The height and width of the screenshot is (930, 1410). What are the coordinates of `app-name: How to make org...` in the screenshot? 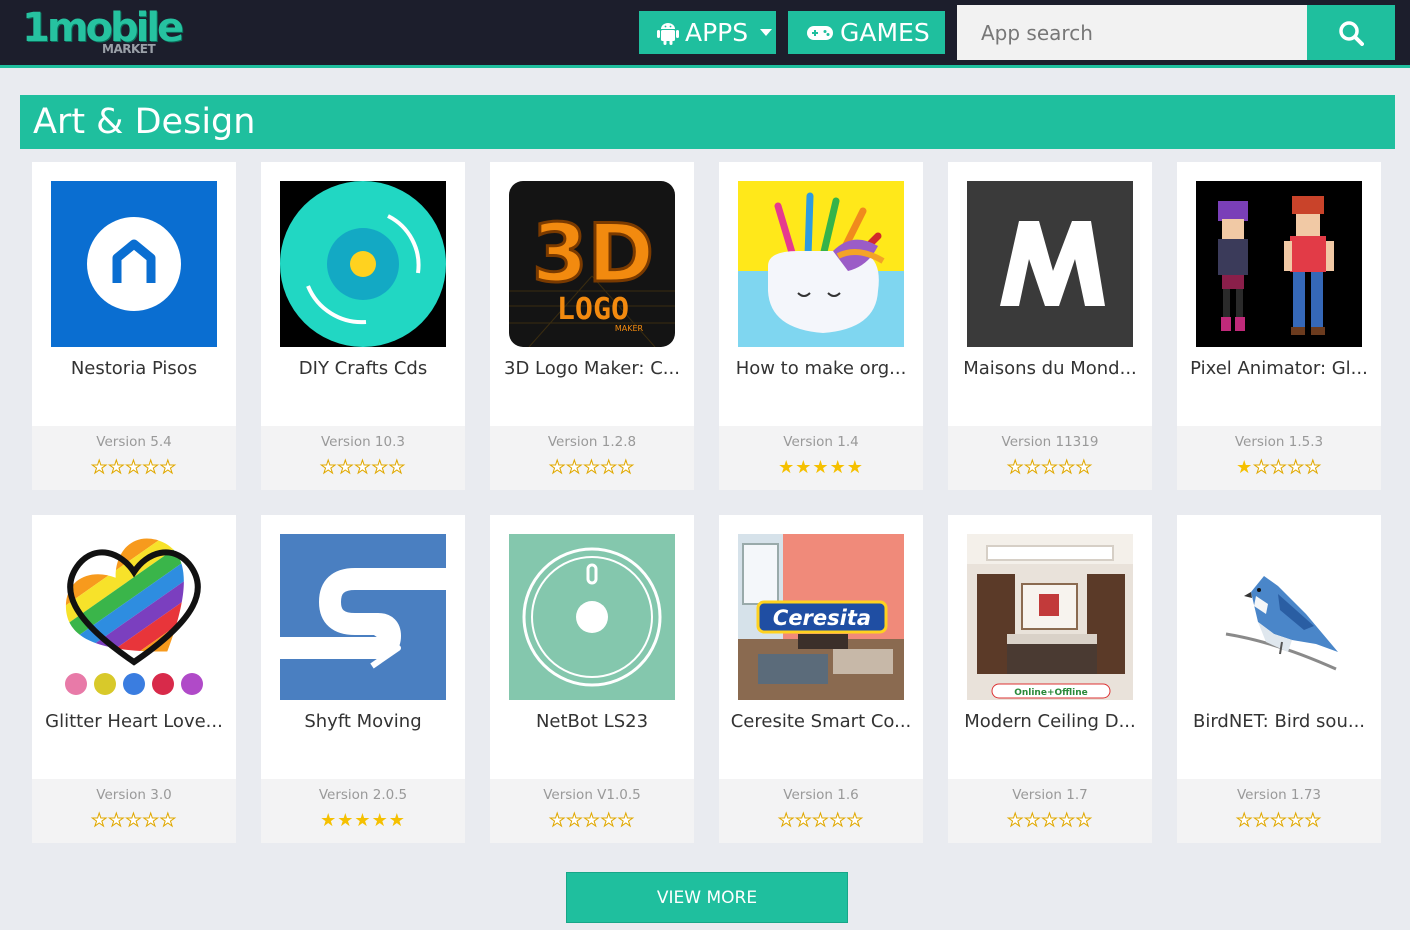 It's located at (821, 368).